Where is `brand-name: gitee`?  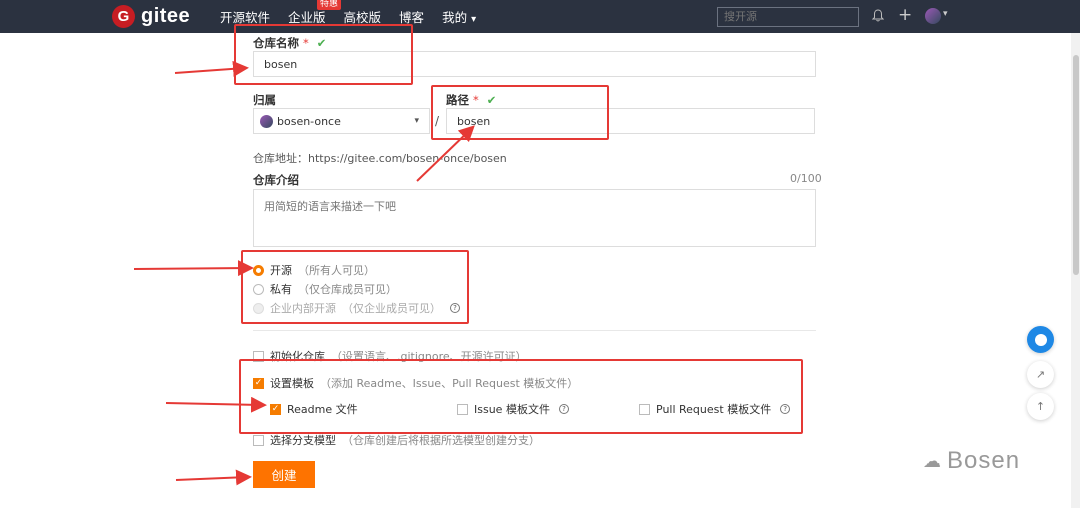
brand-name: gitee is located at coordinates (166, 16).